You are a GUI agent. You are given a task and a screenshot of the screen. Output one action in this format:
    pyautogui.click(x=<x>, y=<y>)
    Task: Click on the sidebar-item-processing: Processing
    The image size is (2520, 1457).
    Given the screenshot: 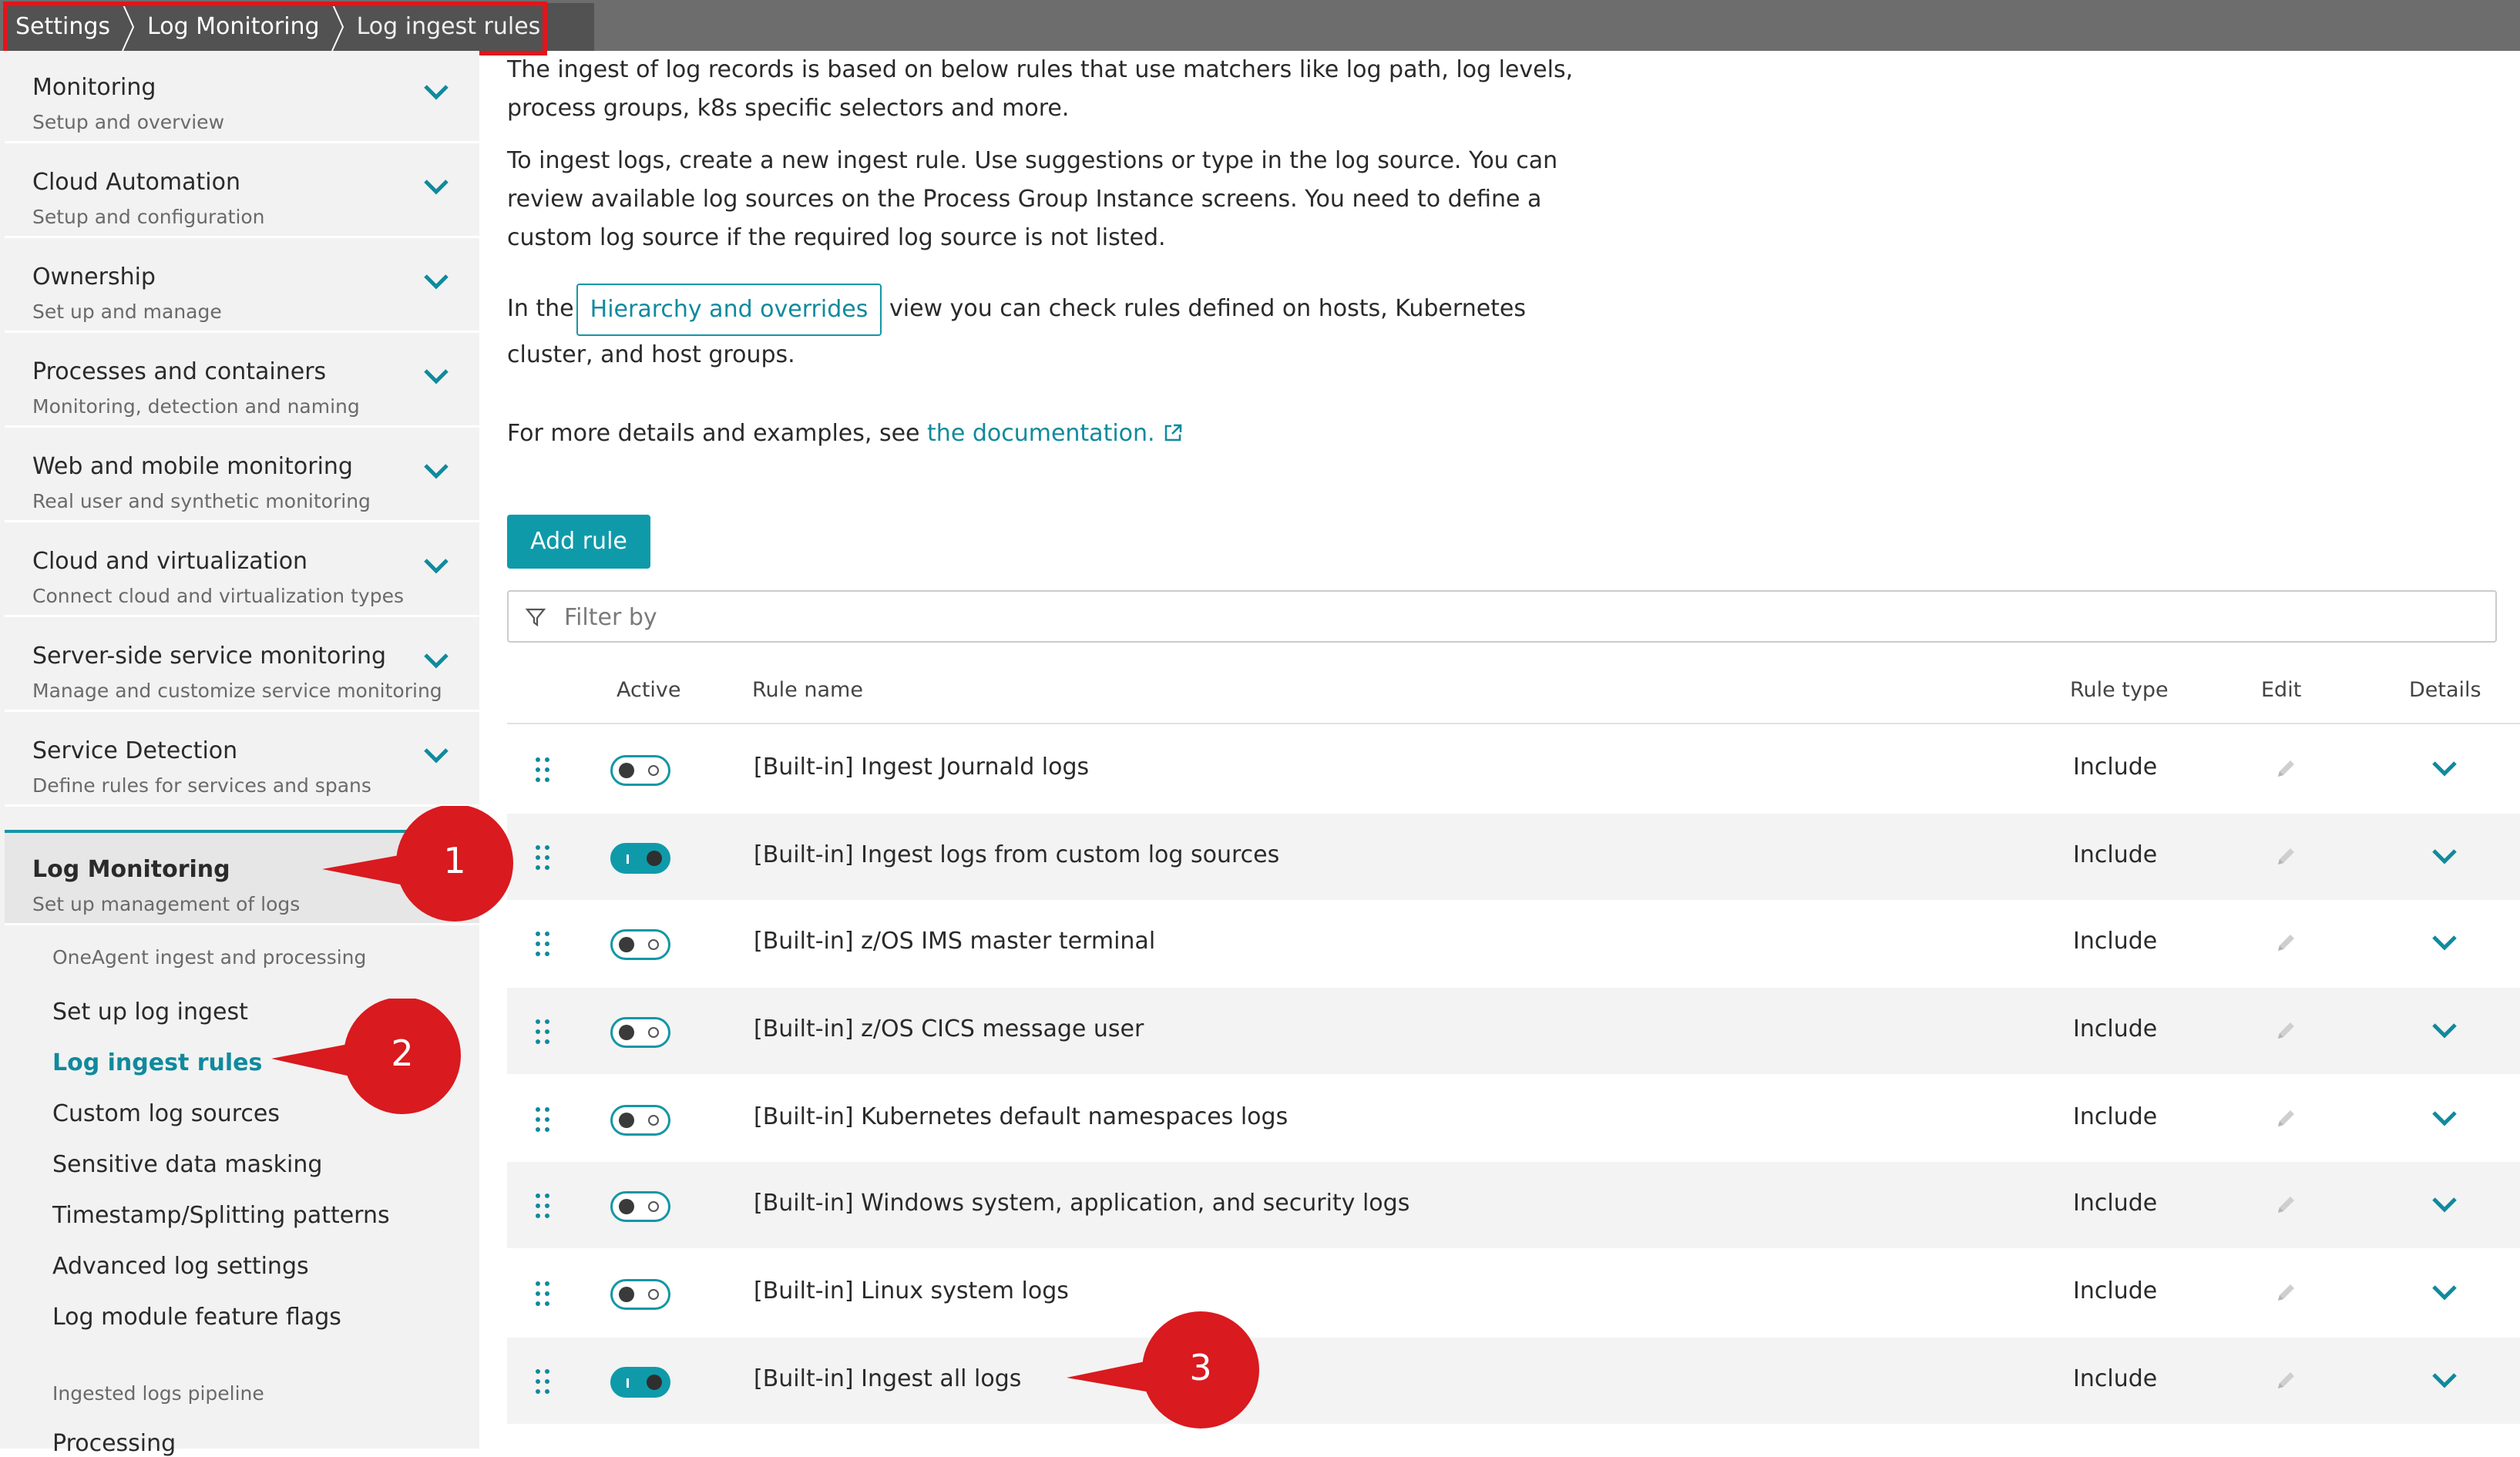 What is the action you would take?
    pyautogui.click(x=114, y=1443)
    